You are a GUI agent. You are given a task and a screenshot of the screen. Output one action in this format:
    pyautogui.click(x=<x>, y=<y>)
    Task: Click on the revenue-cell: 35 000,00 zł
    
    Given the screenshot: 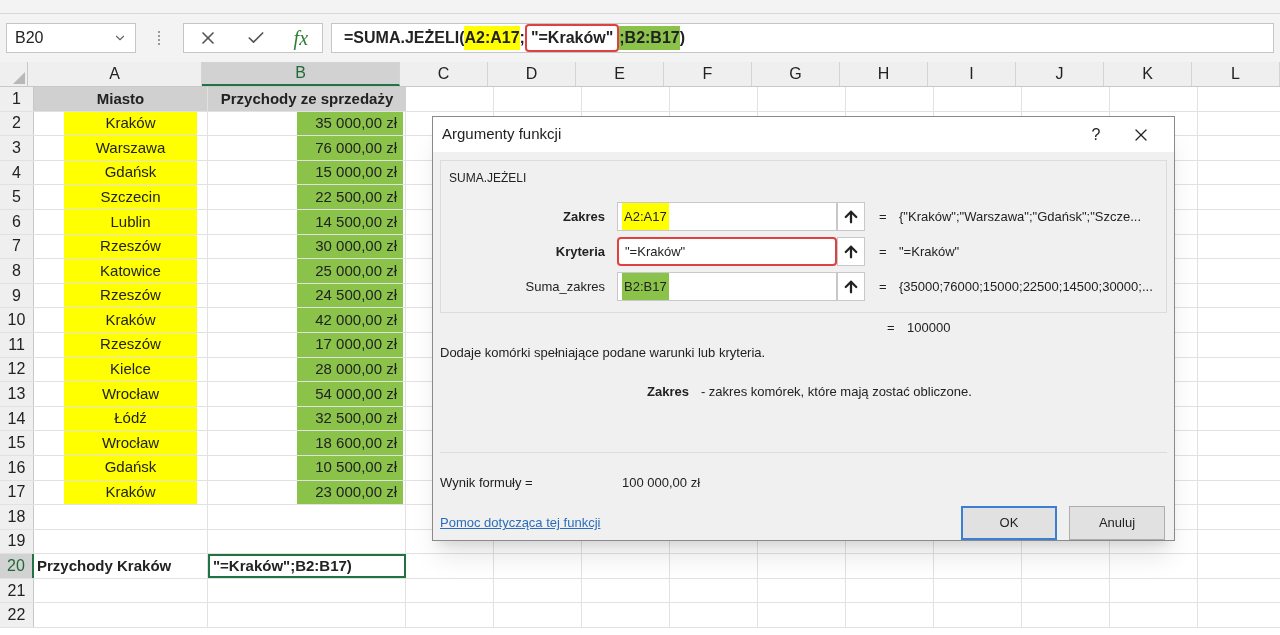 What is the action you would take?
    pyautogui.click(x=350, y=123)
    